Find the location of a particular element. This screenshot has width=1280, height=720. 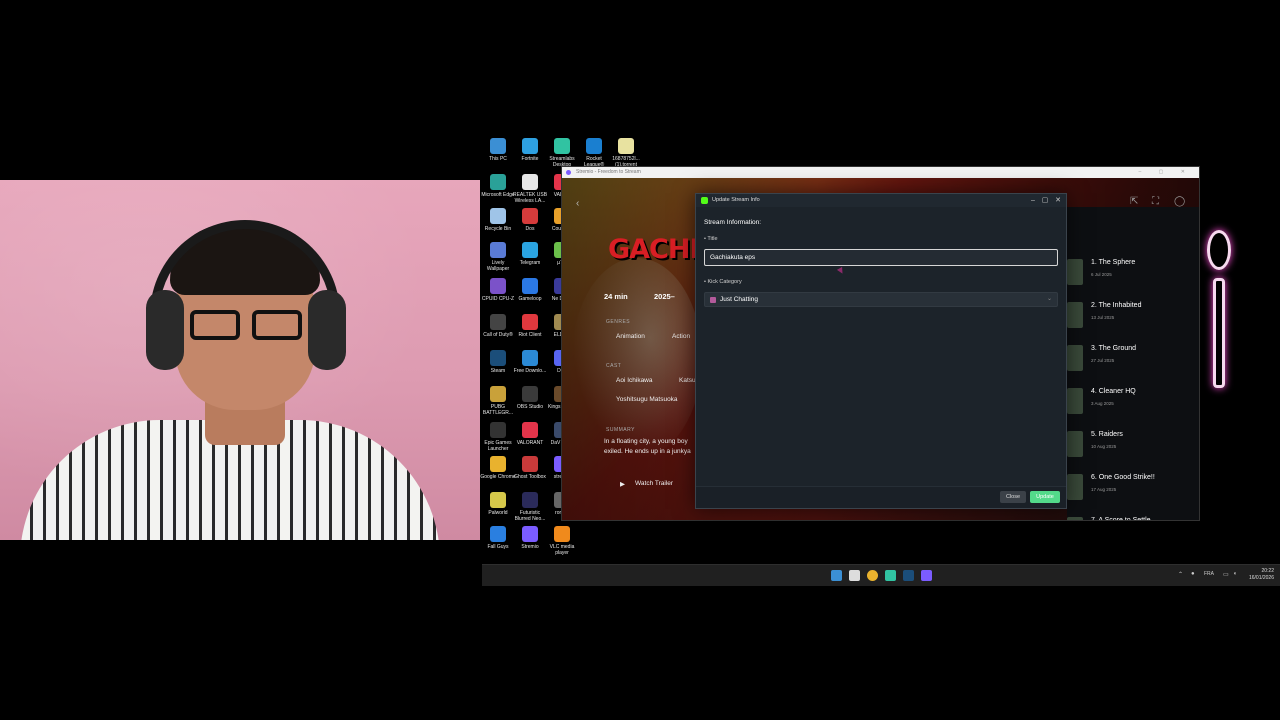

desktop-icon: This PC is located at coordinates (498, 150).